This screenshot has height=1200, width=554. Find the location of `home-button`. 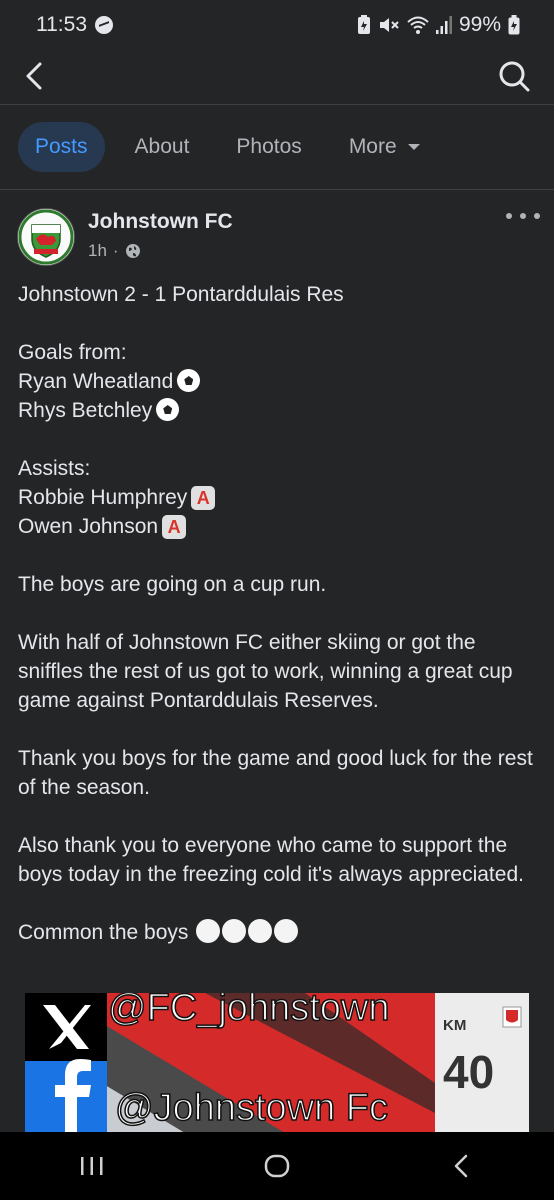

home-button is located at coordinates (277, 1166).